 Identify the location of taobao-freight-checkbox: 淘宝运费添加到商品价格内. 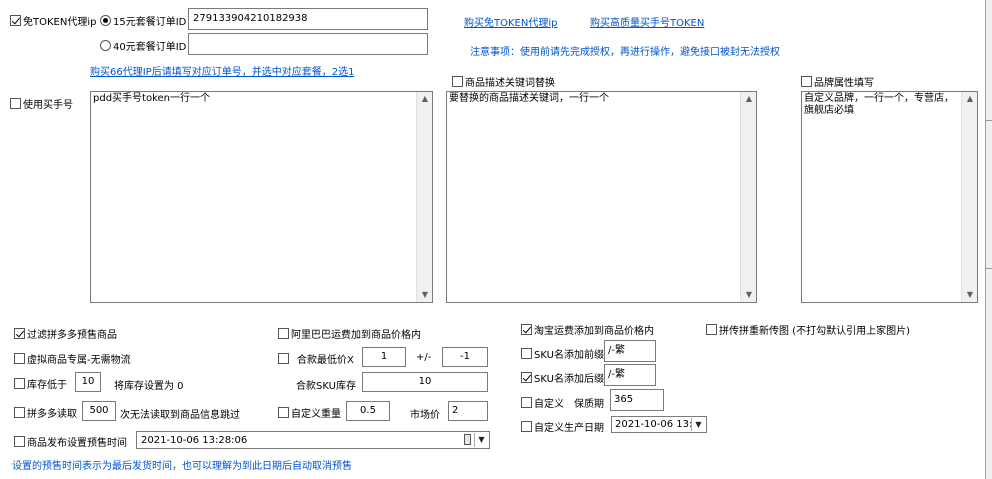
(587, 329).